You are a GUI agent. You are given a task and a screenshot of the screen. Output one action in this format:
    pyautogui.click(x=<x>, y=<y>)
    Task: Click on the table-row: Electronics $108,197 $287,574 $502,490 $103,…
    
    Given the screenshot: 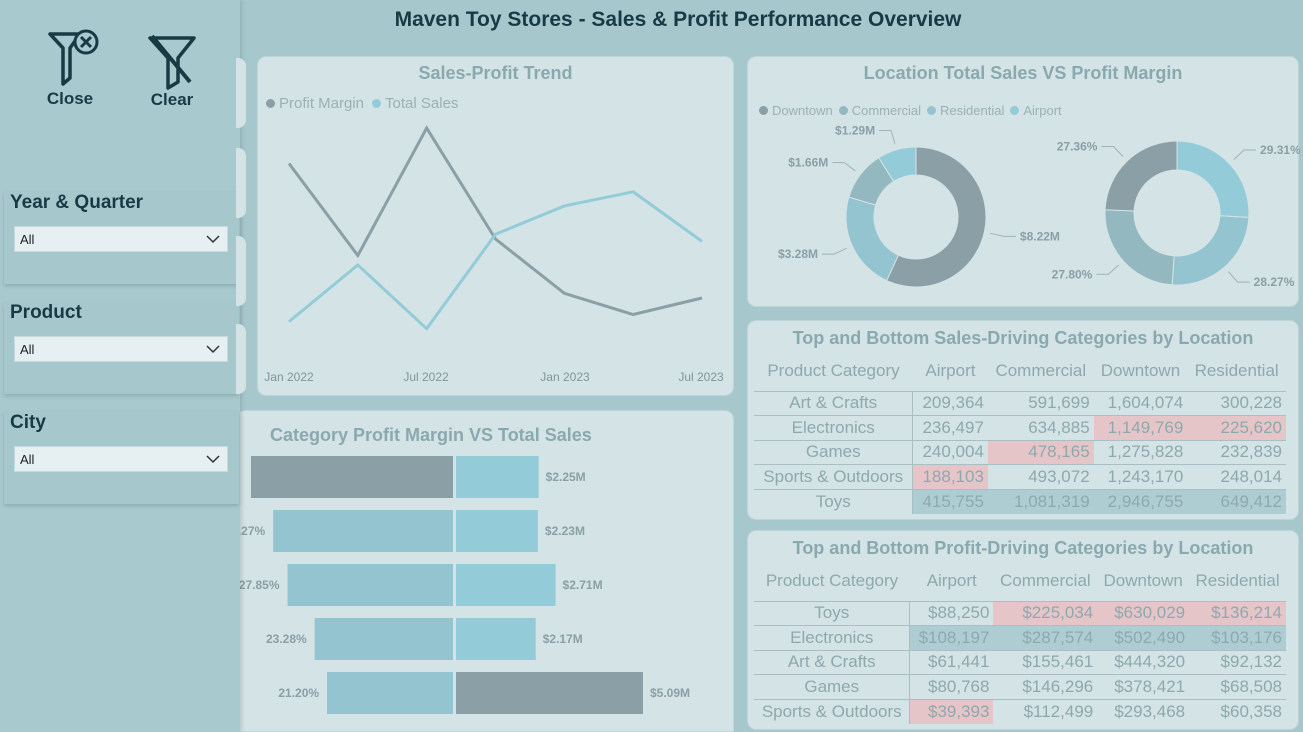 What is the action you would take?
    pyautogui.click(x=1020, y=637)
    